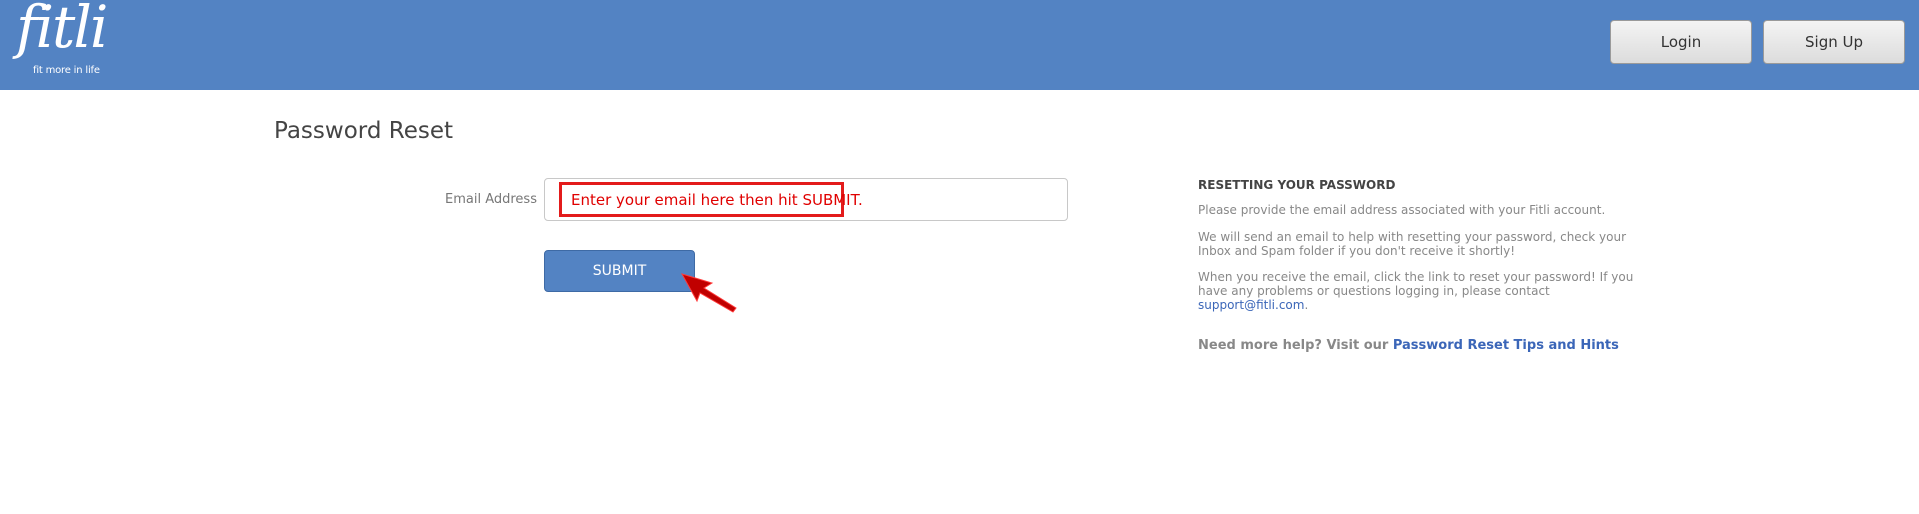  Describe the element at coordinates (619, 271) in the screenshot. I see `submit-button: SUBMIT` at that location.